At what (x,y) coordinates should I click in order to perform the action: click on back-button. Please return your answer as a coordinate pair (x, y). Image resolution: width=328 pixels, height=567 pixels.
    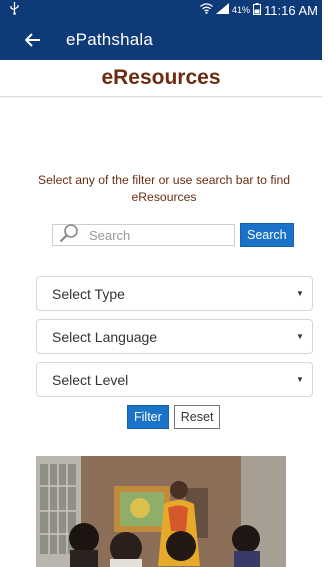
    Looking at the image, I should click on (33, 40).